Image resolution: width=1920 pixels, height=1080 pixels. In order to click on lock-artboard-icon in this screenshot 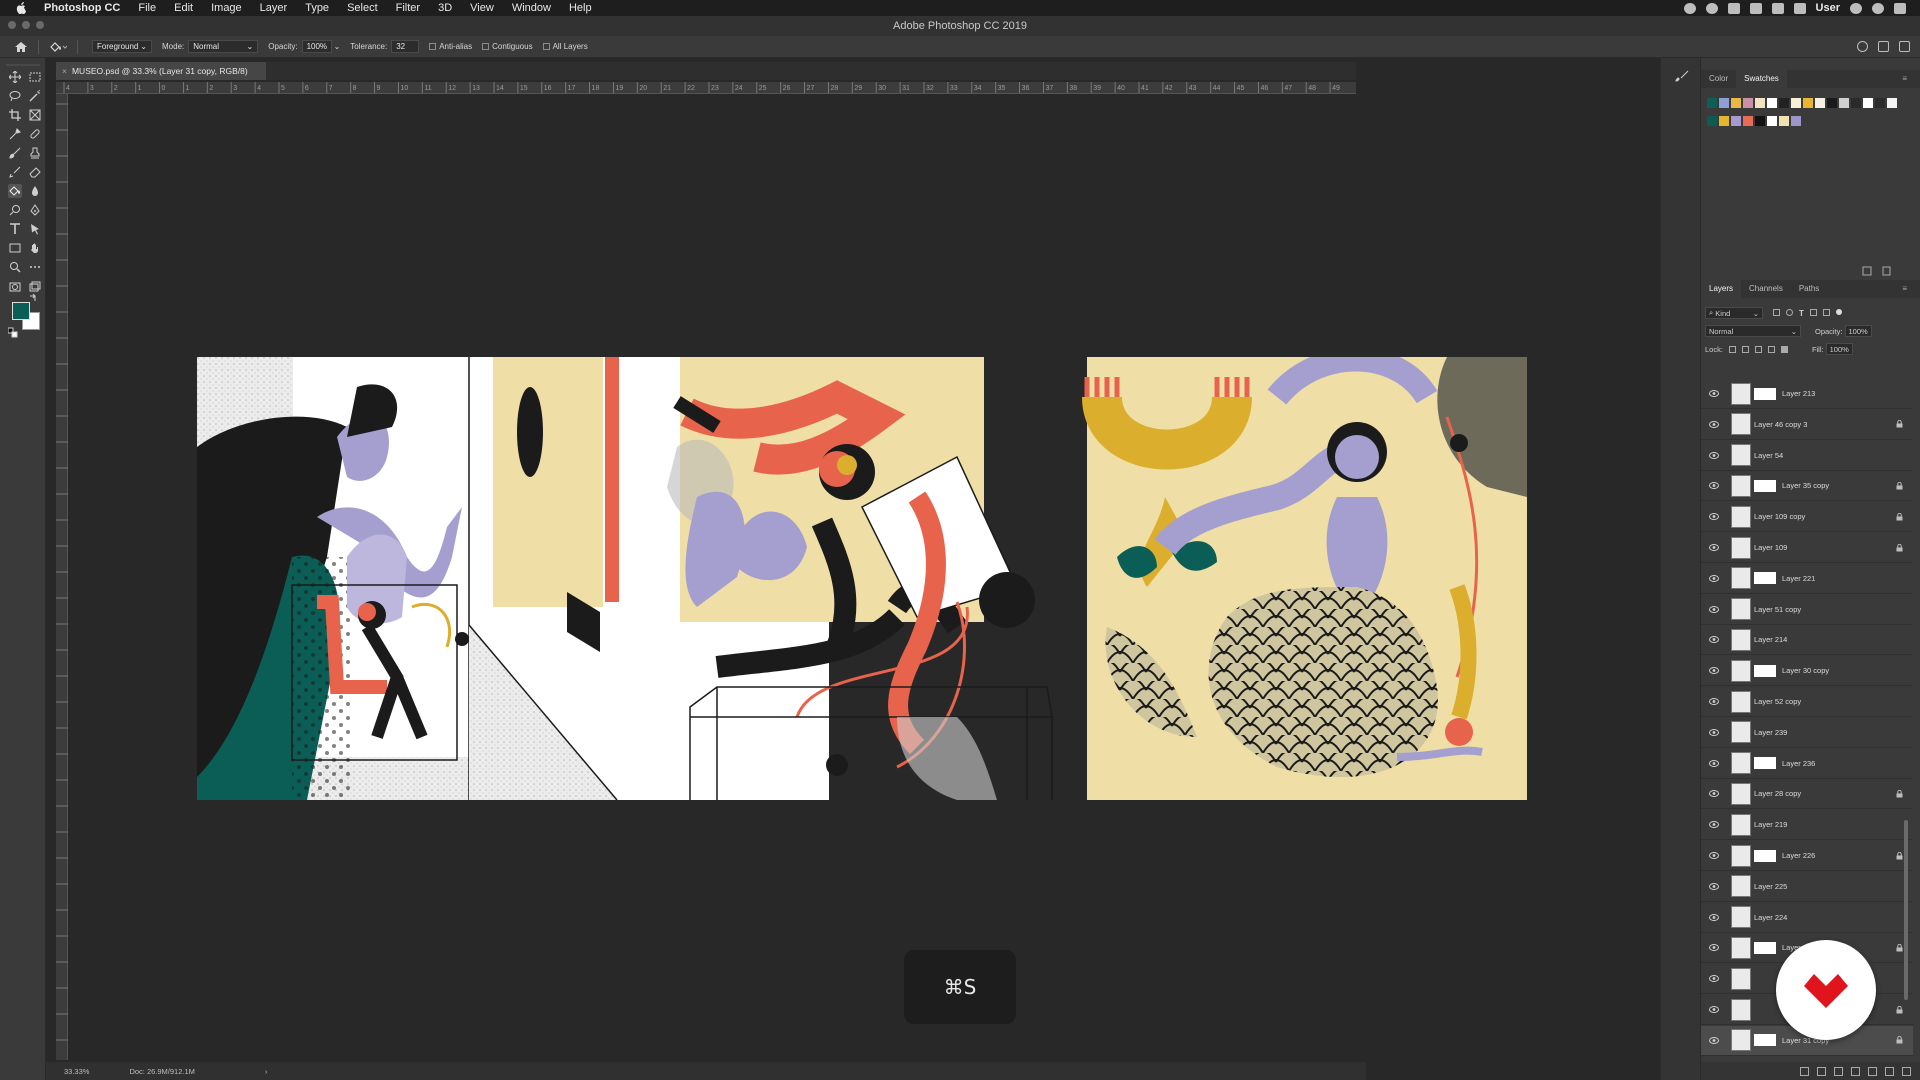, I will do `click(1771, 349)`.